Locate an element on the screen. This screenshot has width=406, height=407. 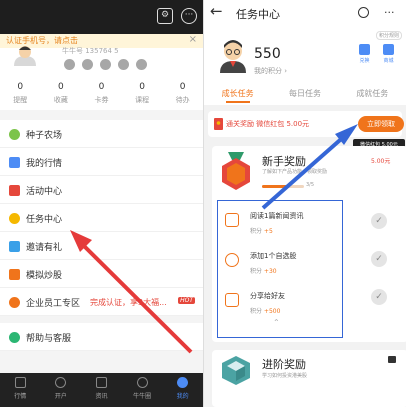
verify-phone-text: 认证手机号，请点击 is located at coordinates (42, 40).